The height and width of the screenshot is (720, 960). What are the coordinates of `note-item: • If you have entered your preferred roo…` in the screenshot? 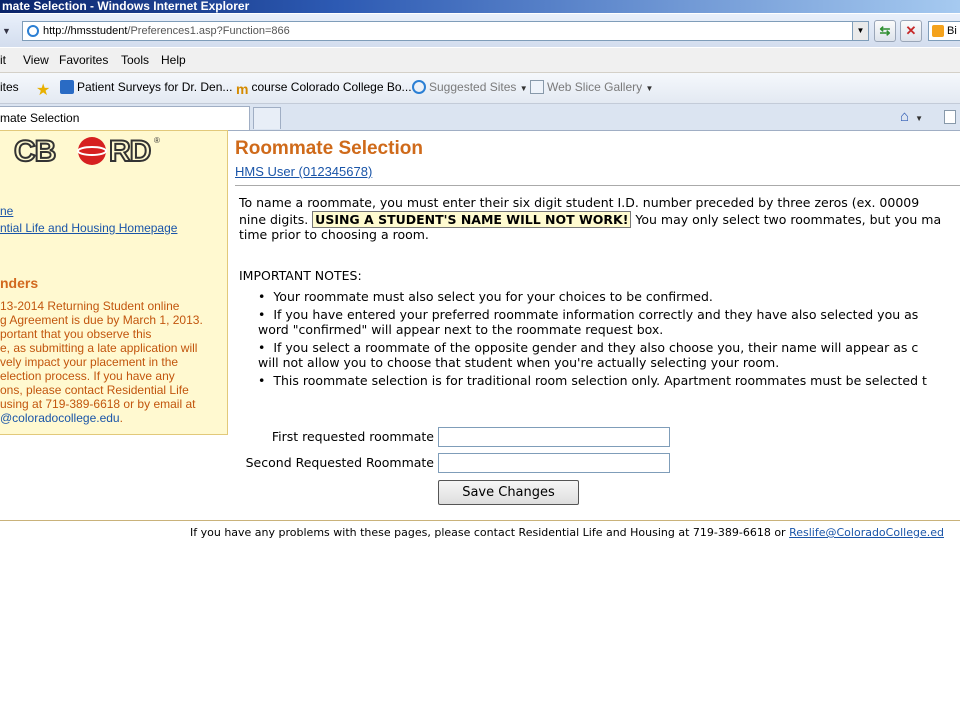 It's located at (588, 314).